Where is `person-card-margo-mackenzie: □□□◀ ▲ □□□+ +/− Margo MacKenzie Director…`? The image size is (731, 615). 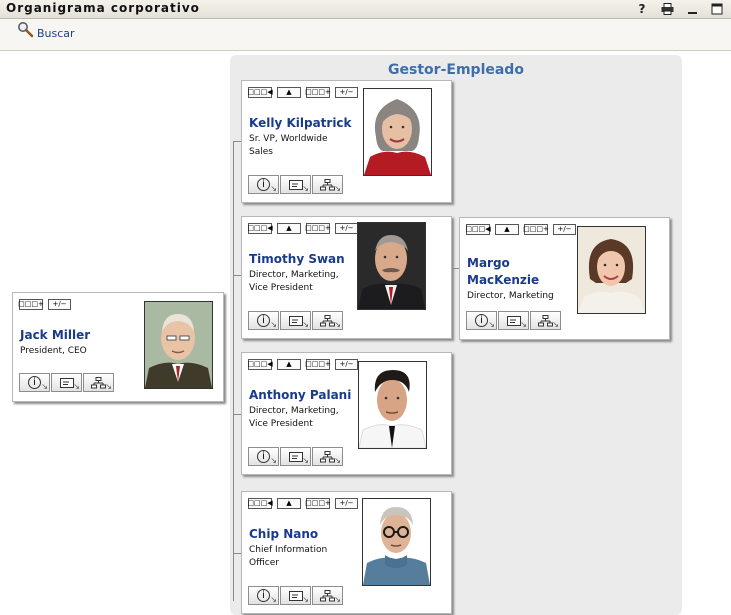
person-card-margo-mackenzie: □□□◀ ▲ □□□+ +/− Margo MacKenzie Director… is located at coordinates (564, 278).